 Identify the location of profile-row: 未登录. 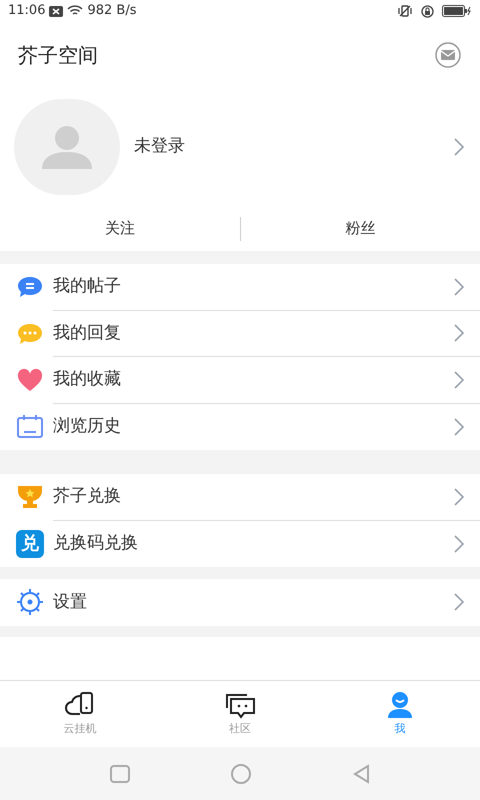
(240, 147).